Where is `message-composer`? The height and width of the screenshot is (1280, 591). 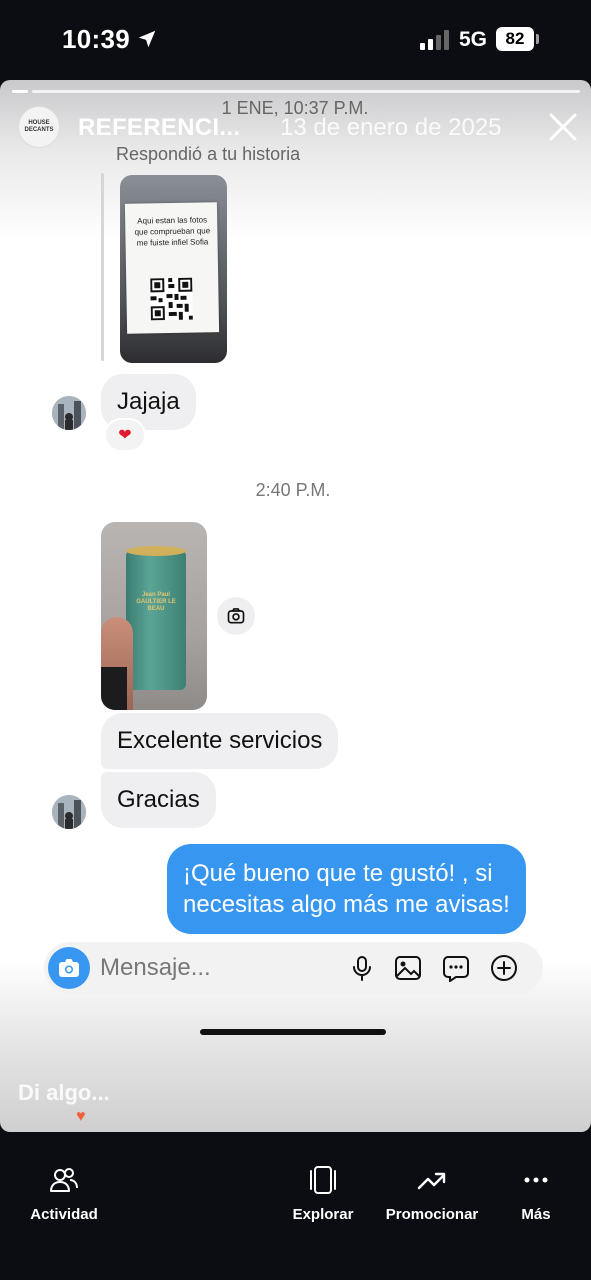
message-composer is located at coordinates (293, 968).